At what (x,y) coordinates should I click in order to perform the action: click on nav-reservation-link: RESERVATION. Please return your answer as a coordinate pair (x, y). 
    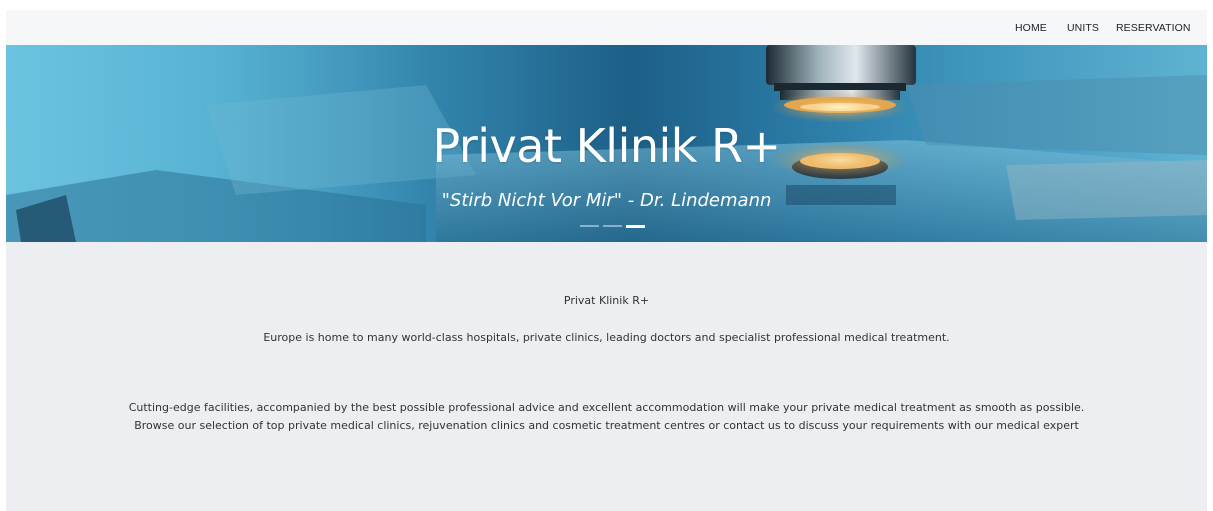
    Looking at the image, I should click on (1153, 28).